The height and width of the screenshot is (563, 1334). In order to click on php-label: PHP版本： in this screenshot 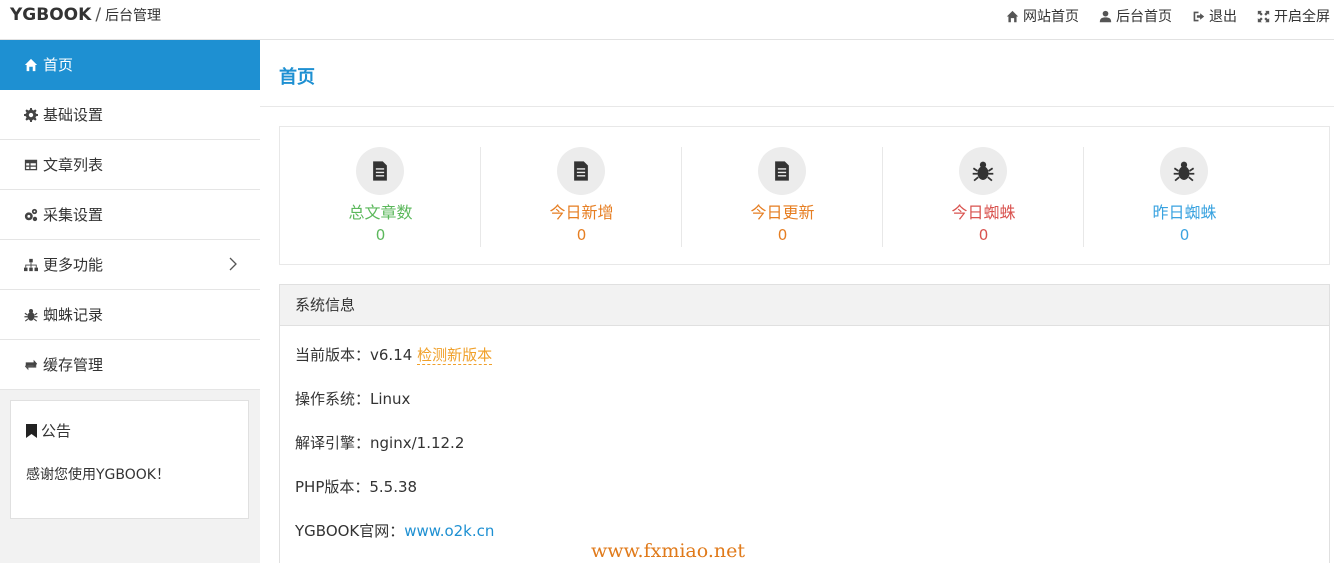, I will do `click(332, 487)`.